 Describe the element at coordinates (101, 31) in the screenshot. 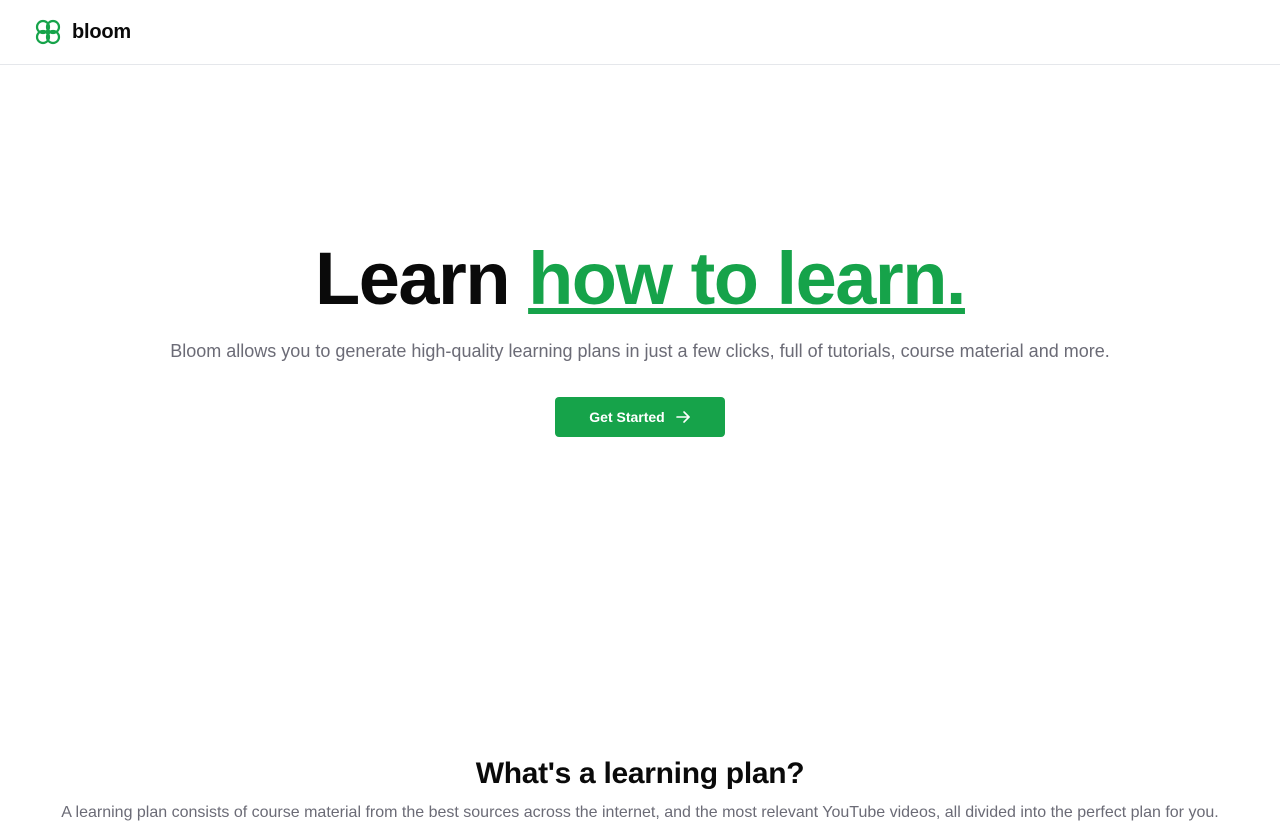

I see `brand-name: bloom` at that location.